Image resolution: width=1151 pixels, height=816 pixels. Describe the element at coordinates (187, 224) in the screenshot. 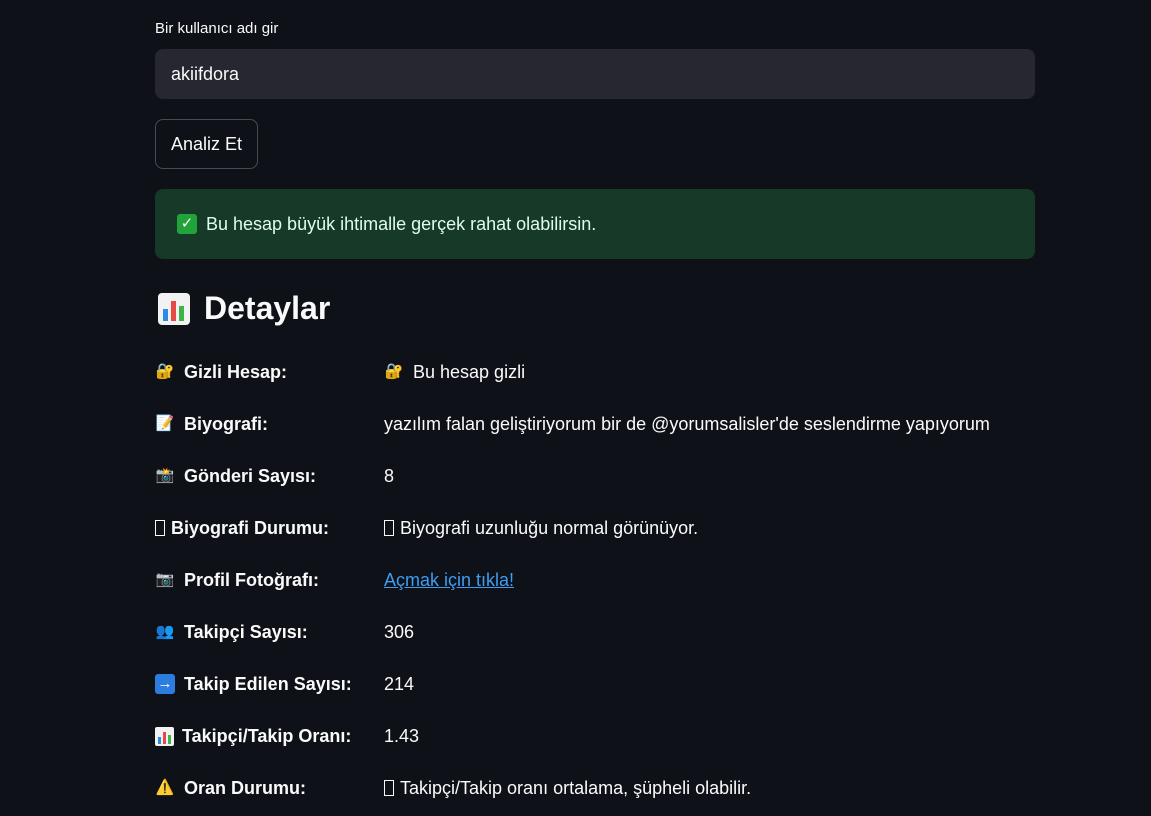

I see `check-mark-icon: ✓` at that location.